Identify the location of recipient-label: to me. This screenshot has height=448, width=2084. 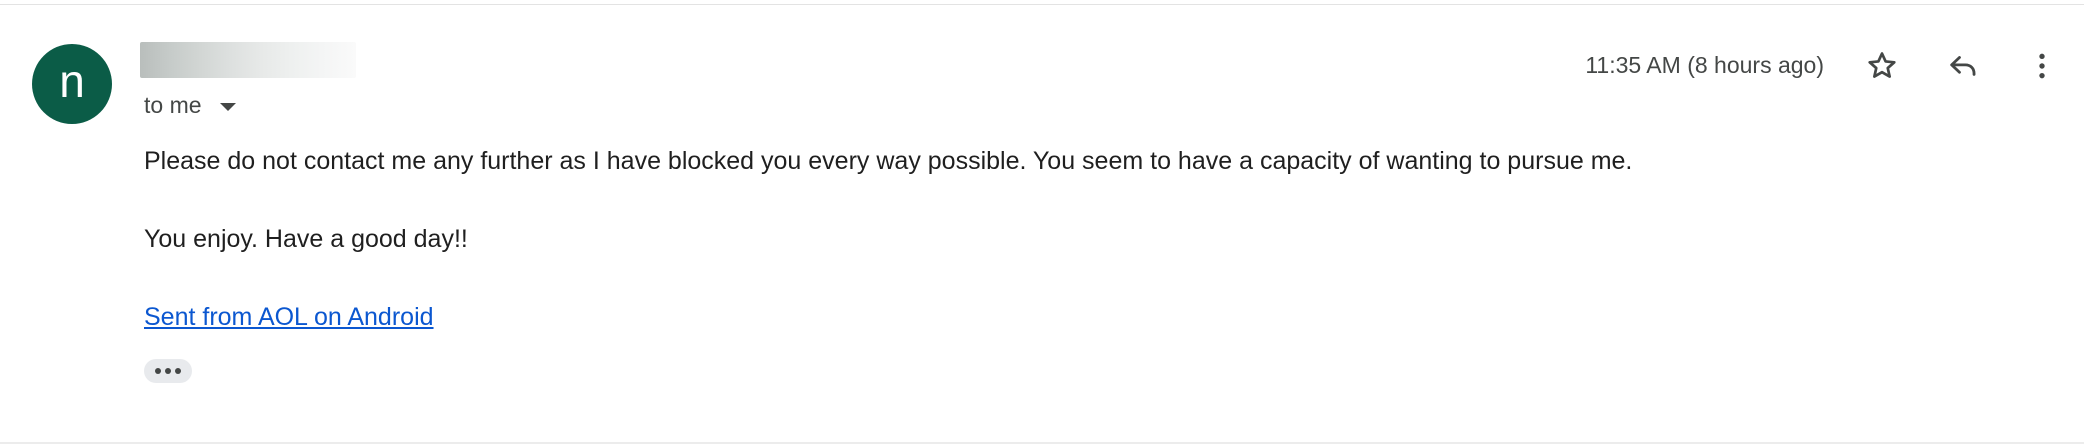
(173, 105).